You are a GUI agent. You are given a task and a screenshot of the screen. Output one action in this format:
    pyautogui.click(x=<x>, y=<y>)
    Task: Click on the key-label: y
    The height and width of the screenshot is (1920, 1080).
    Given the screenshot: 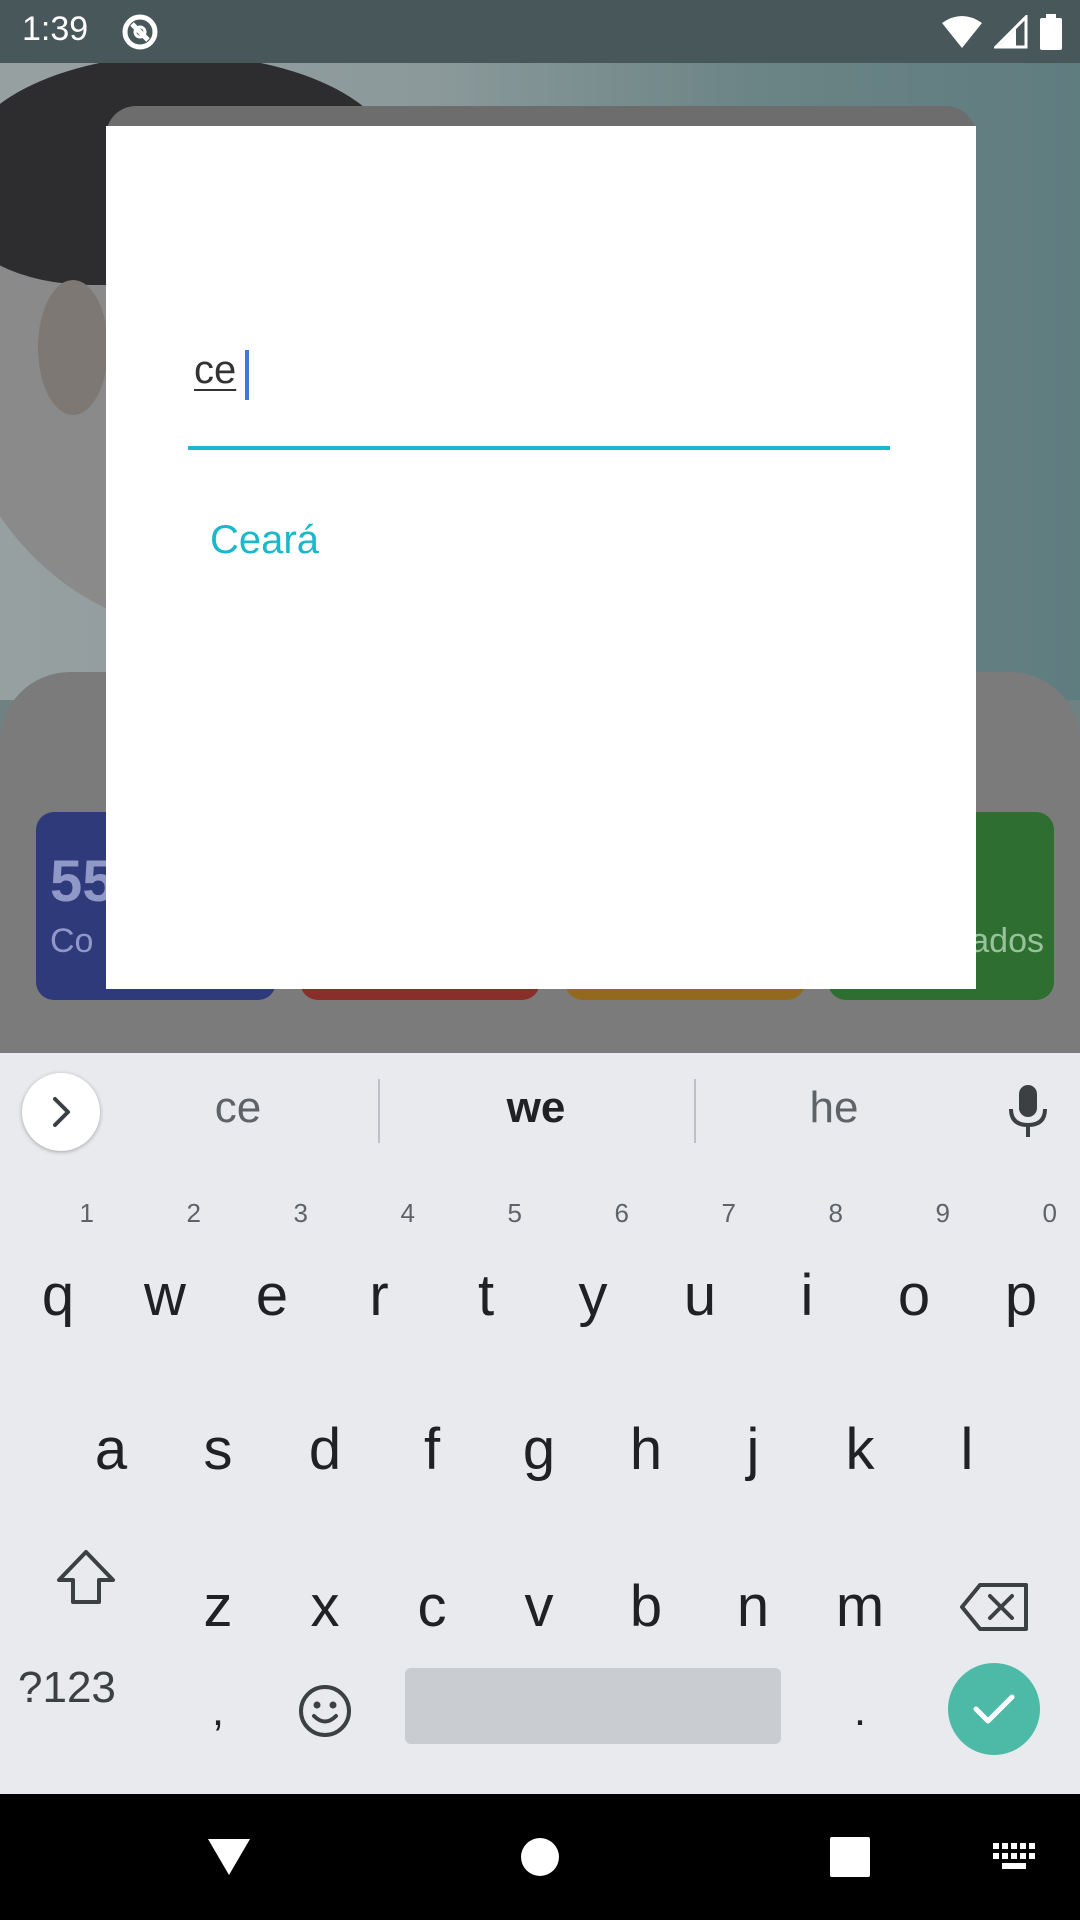 What is the action you would take?
    pyautogui.click(x=593, y=1295)
    